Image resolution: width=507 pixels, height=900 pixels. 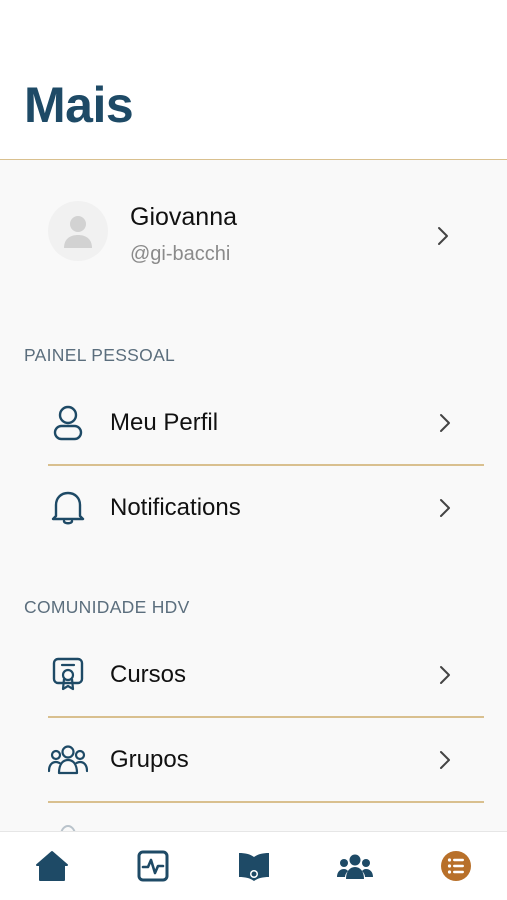 I want to click on home-icon, so click(x=52, y=866).